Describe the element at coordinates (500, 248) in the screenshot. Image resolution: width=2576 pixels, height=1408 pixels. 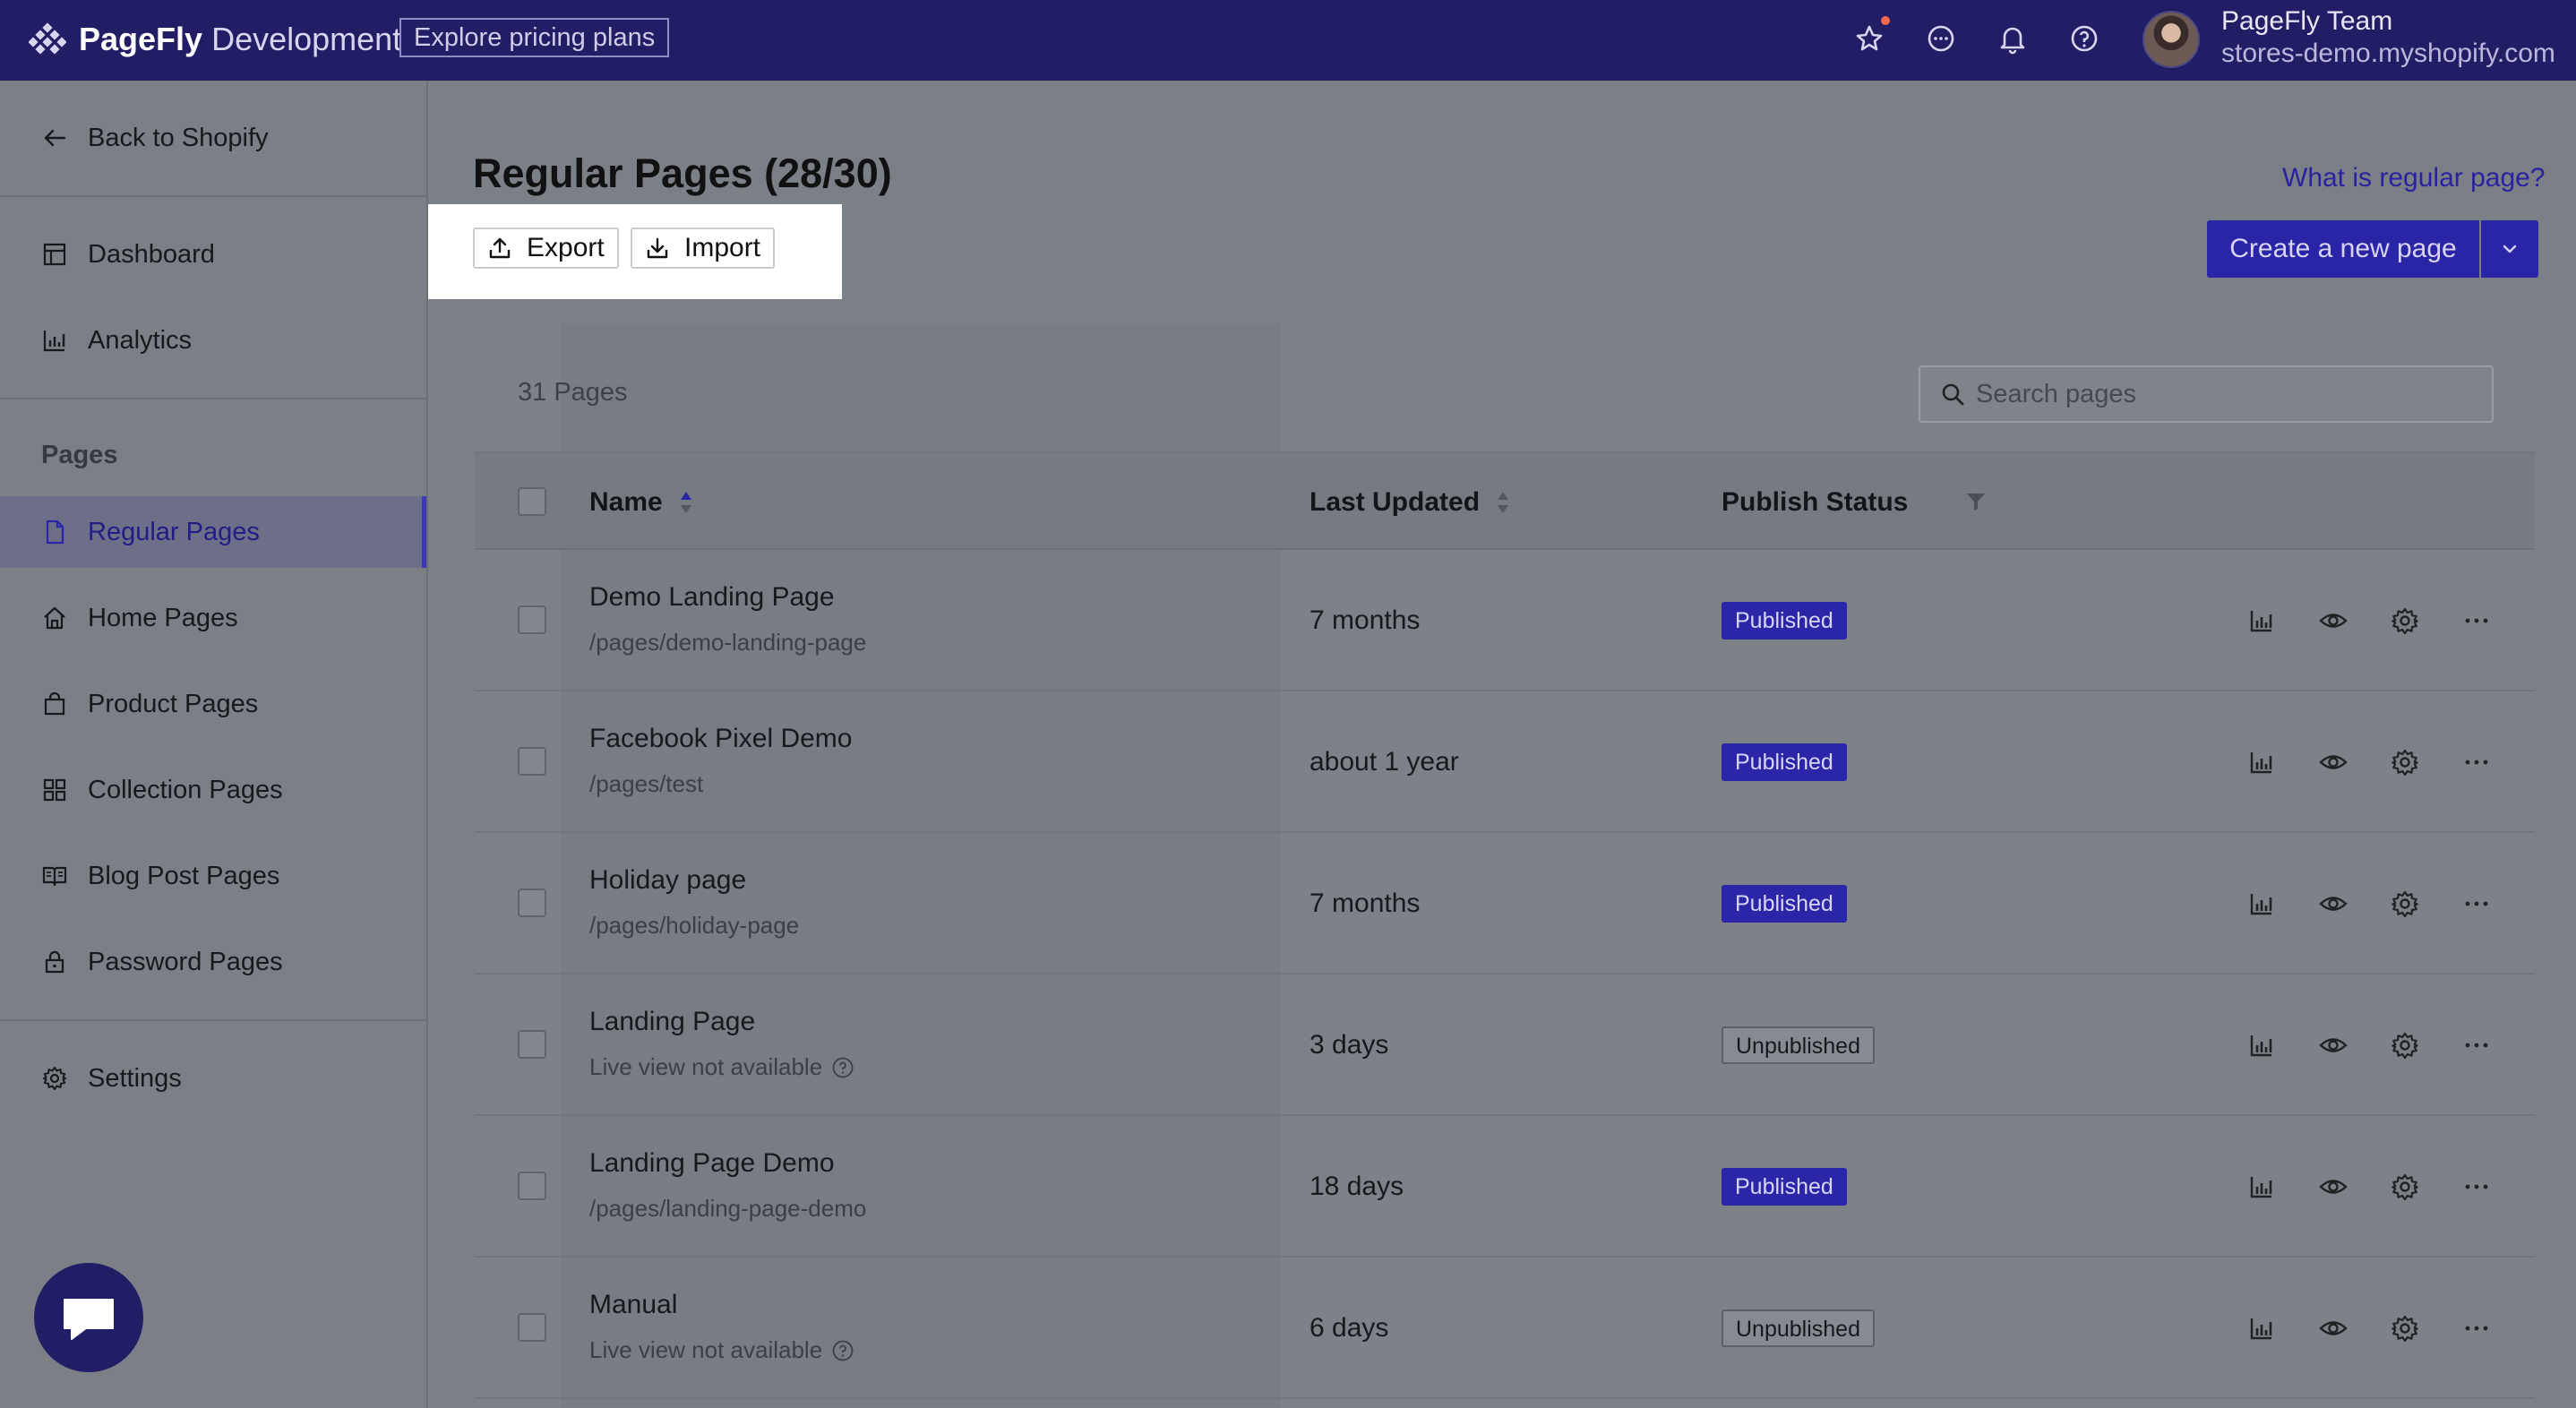
I see `upload-icon` at that location.